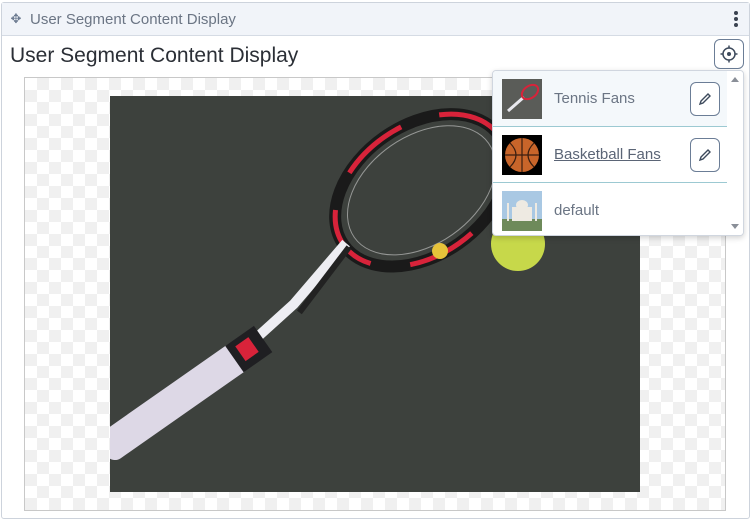 Image resolution: width=754 pixels, height=524 pixels. I want to click on scroll-down-icon, so click(735, 226).